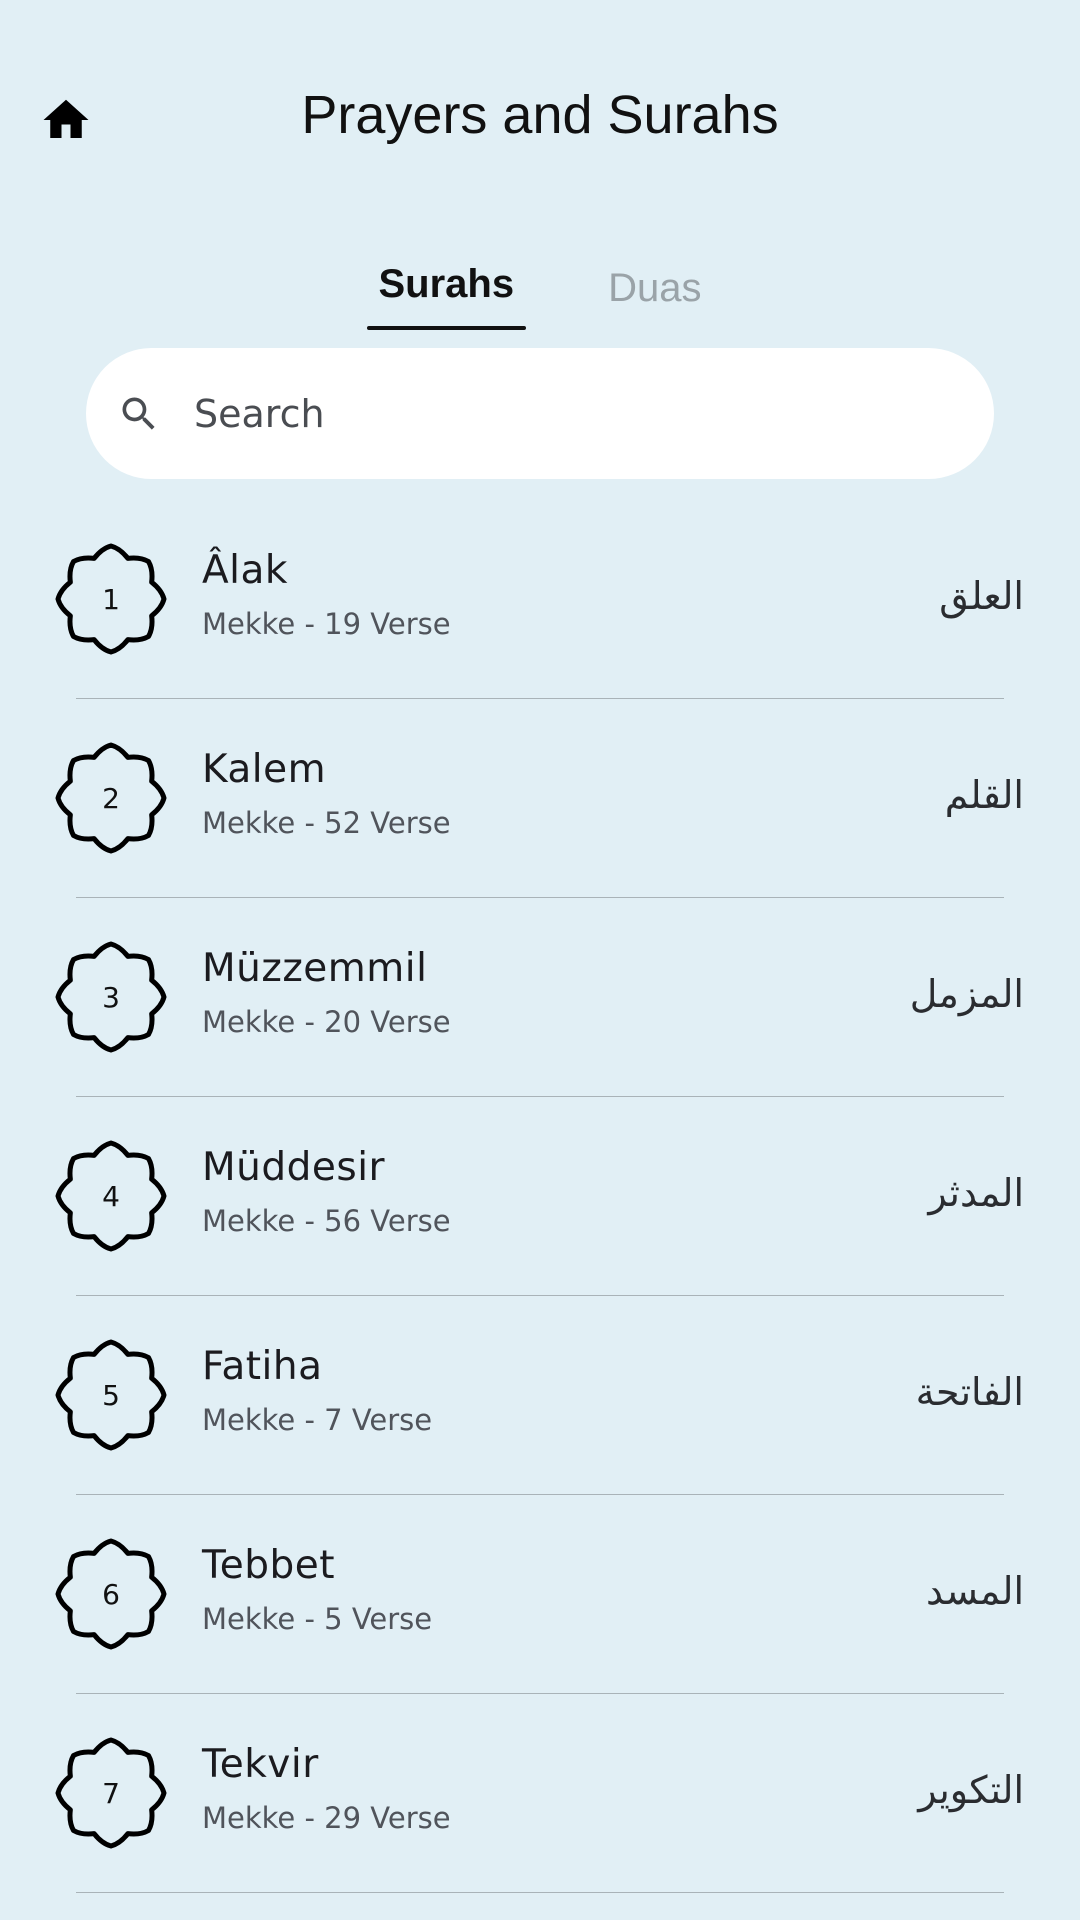 The image size is (1080, 1920). I want to click on surah-list-item: 7 Tekvir Mekke - 29 Verse التكوير, so click(540, 1793).